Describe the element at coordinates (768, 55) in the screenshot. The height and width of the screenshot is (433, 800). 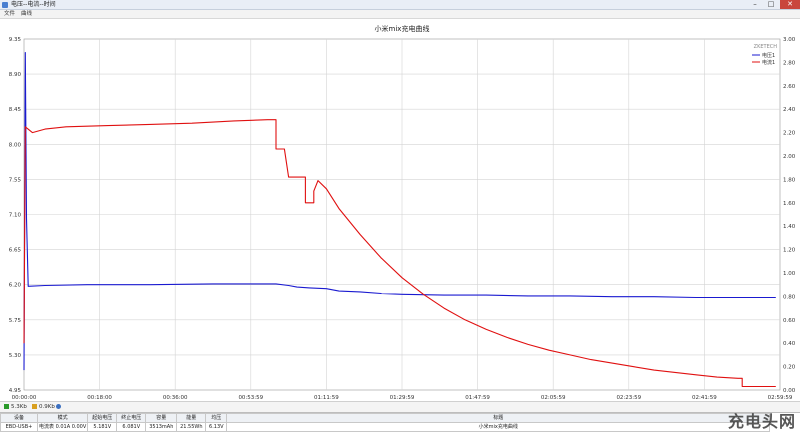
I see `legend-label: 电压1` at that location.